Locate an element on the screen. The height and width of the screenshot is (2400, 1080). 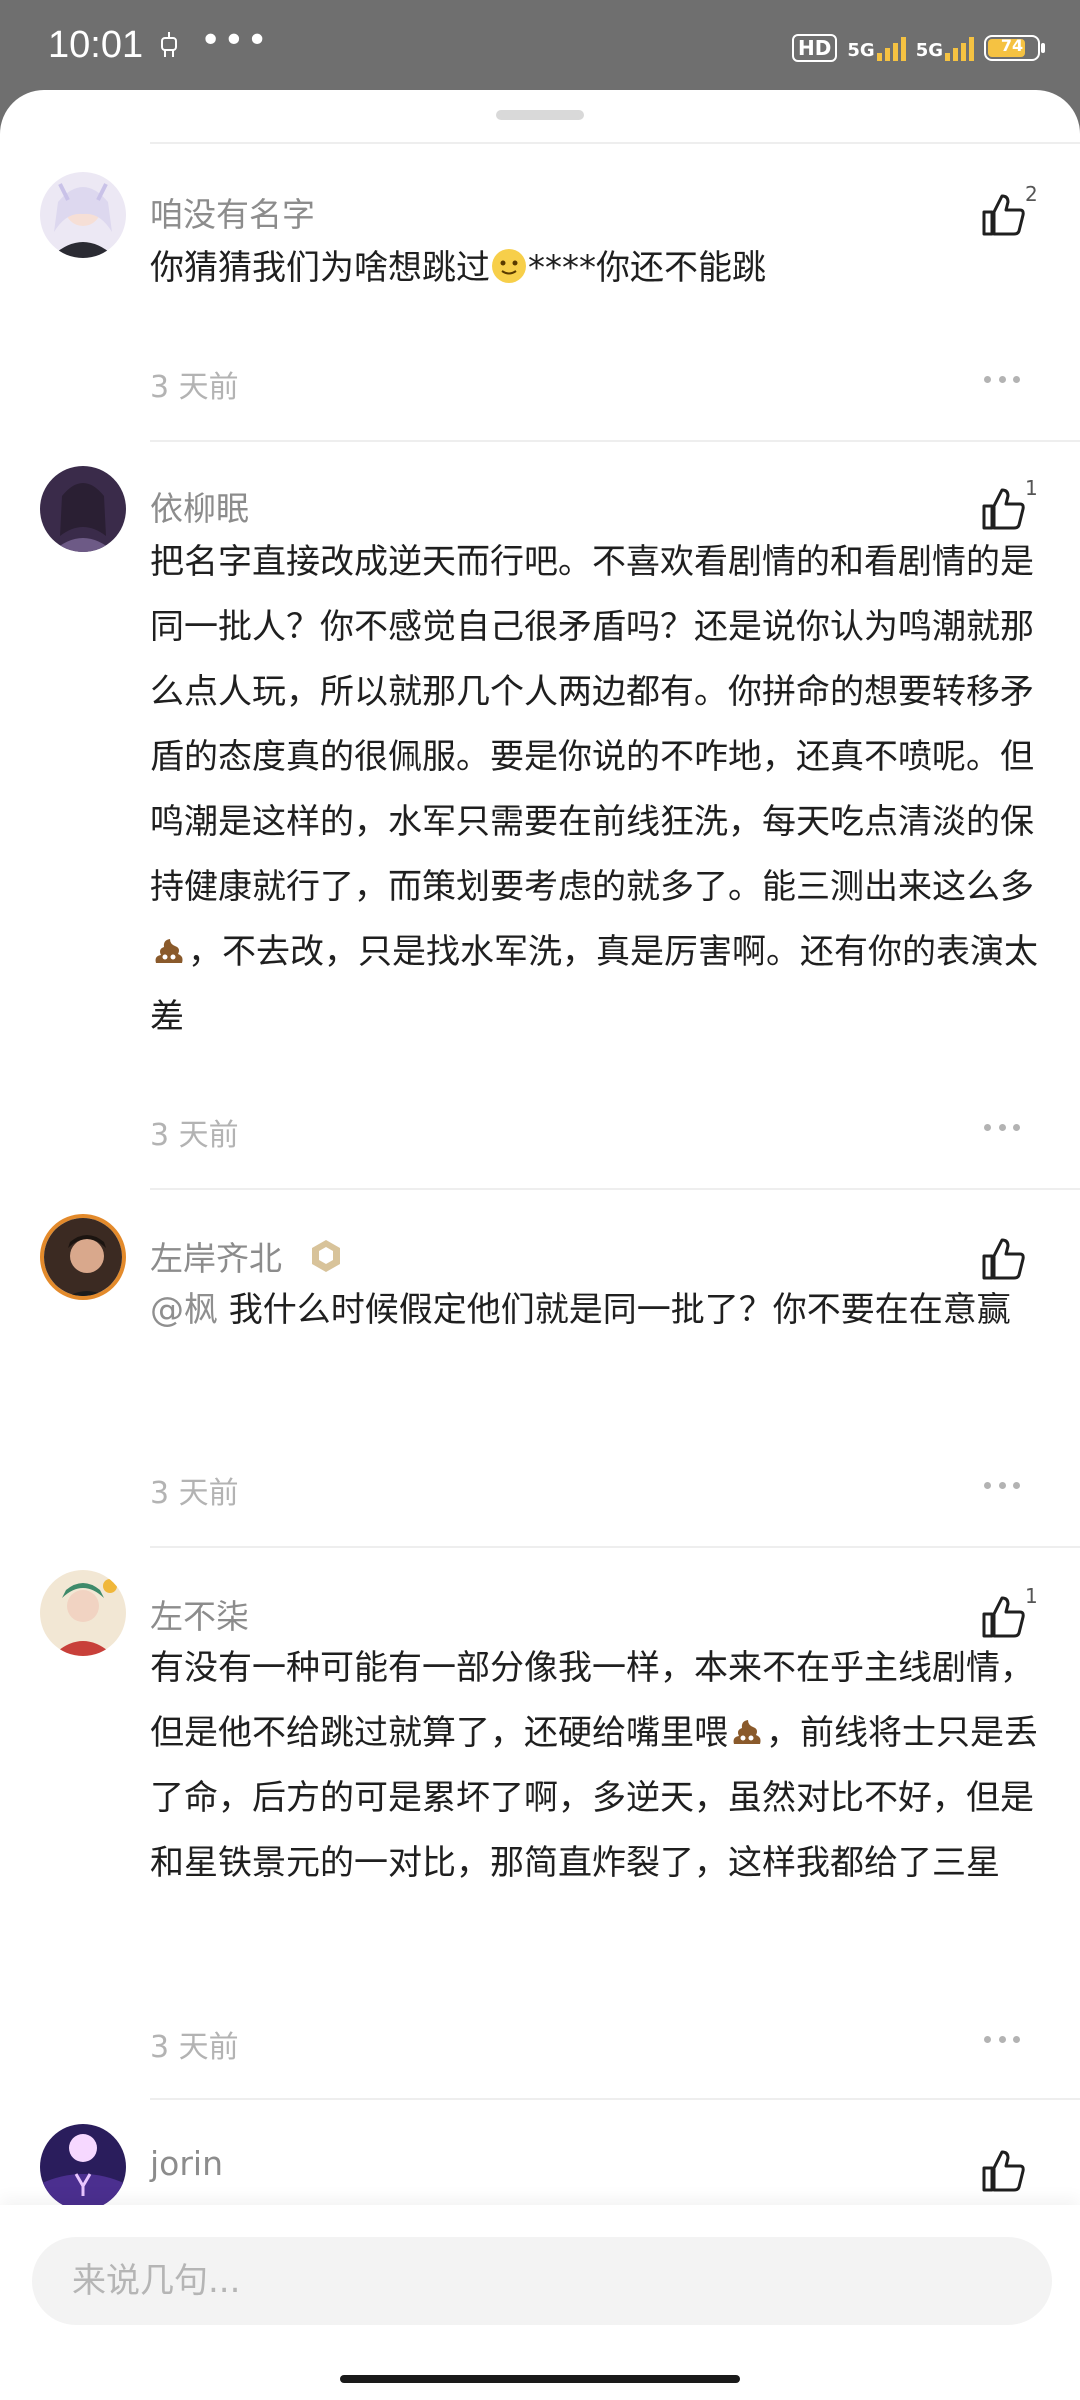
comment-input is located at coordinates (542, 2281).